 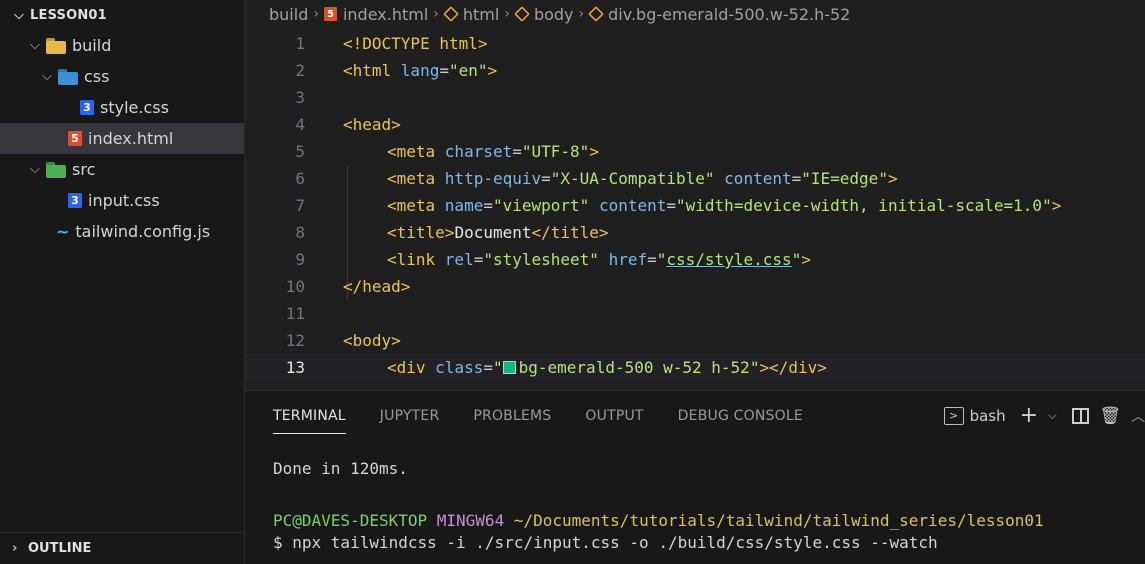 What do you see at coordinates (695, 43) in the screenshot?
I see `code-line: 1 <!DOCTYPE html>` at bounding box center [695, 43].